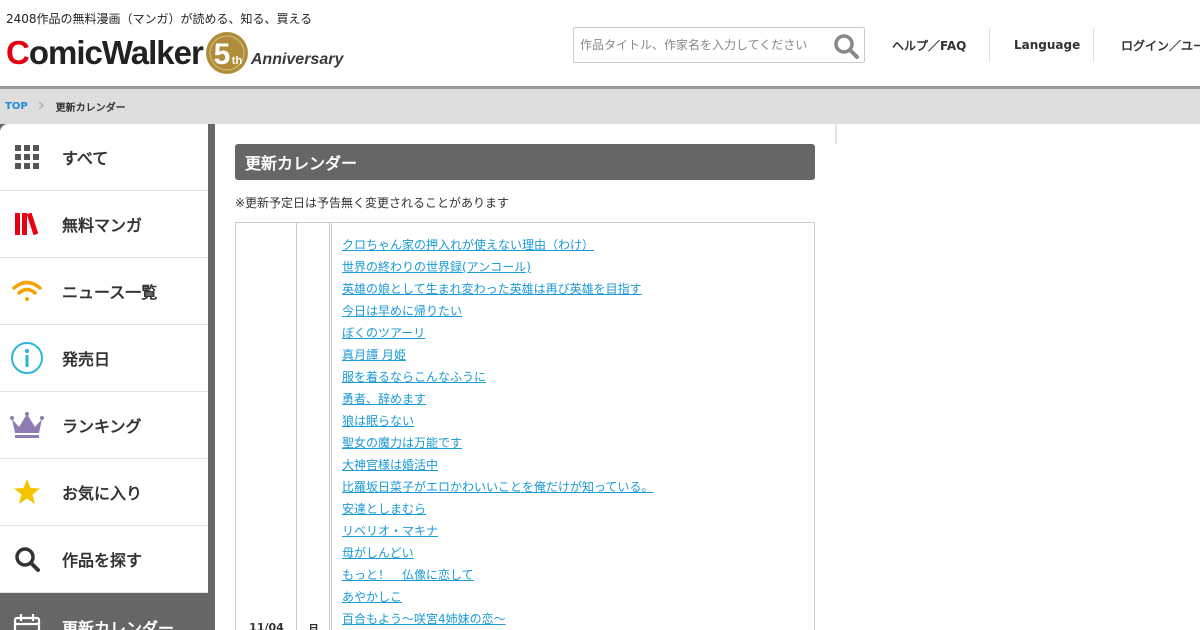  I want to click on list-item: 母がしんどい, so click(497, 553).